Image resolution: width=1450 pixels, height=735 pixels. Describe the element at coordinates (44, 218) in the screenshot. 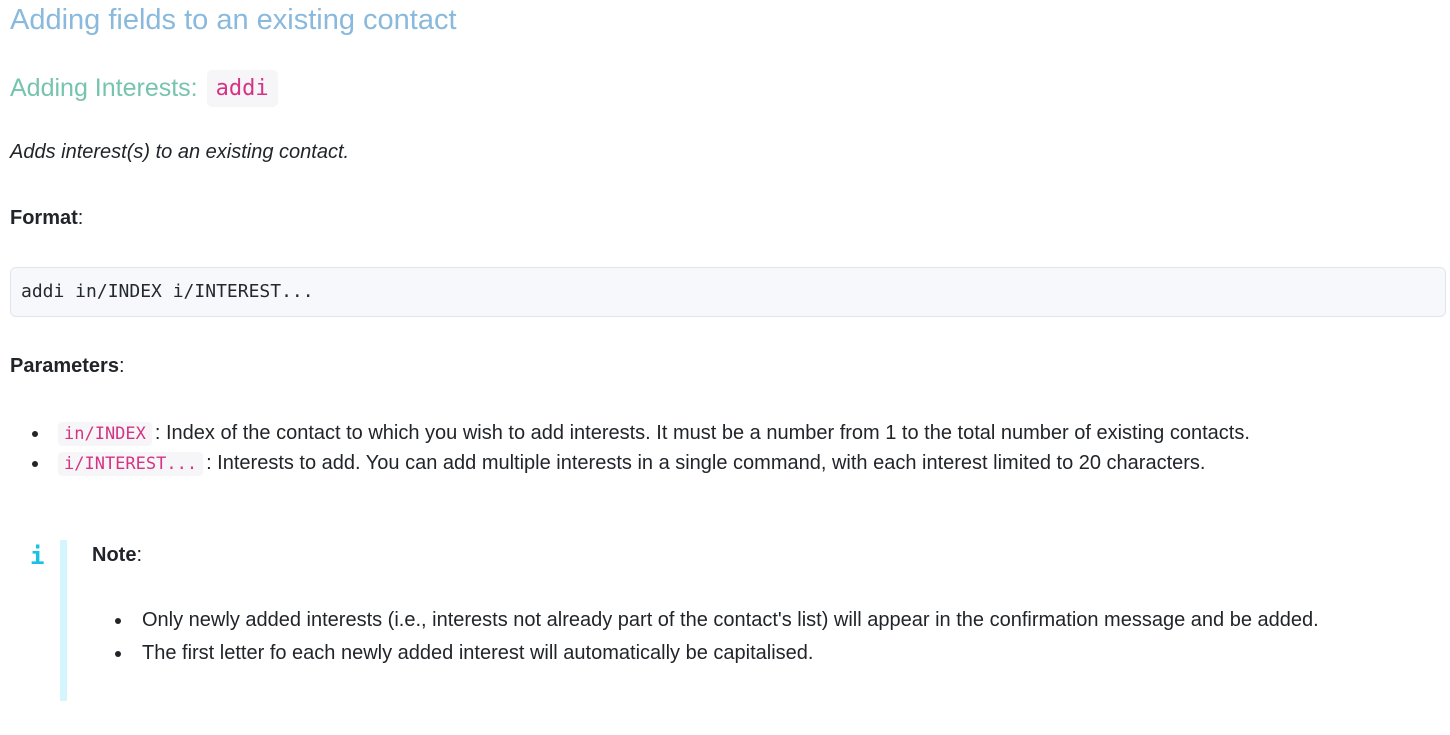

I see `format-label-text: Format` at that location.